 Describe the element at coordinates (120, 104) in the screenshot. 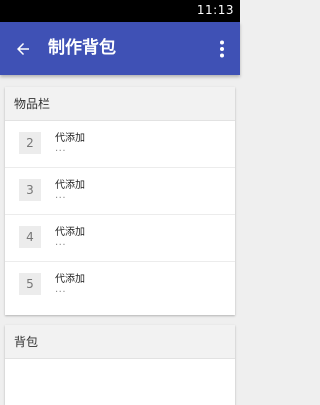

I see `inventory-header: 物品栏` at that location.